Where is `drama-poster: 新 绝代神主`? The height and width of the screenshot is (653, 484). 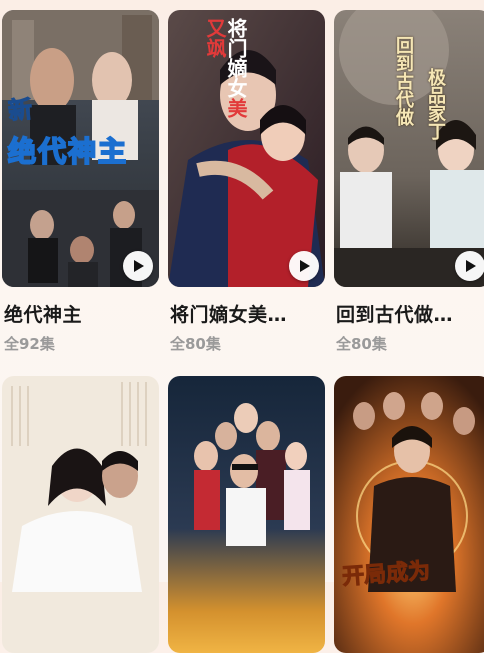
drama-poster: 新 绝代神主 is located at coordinates (80, 148).